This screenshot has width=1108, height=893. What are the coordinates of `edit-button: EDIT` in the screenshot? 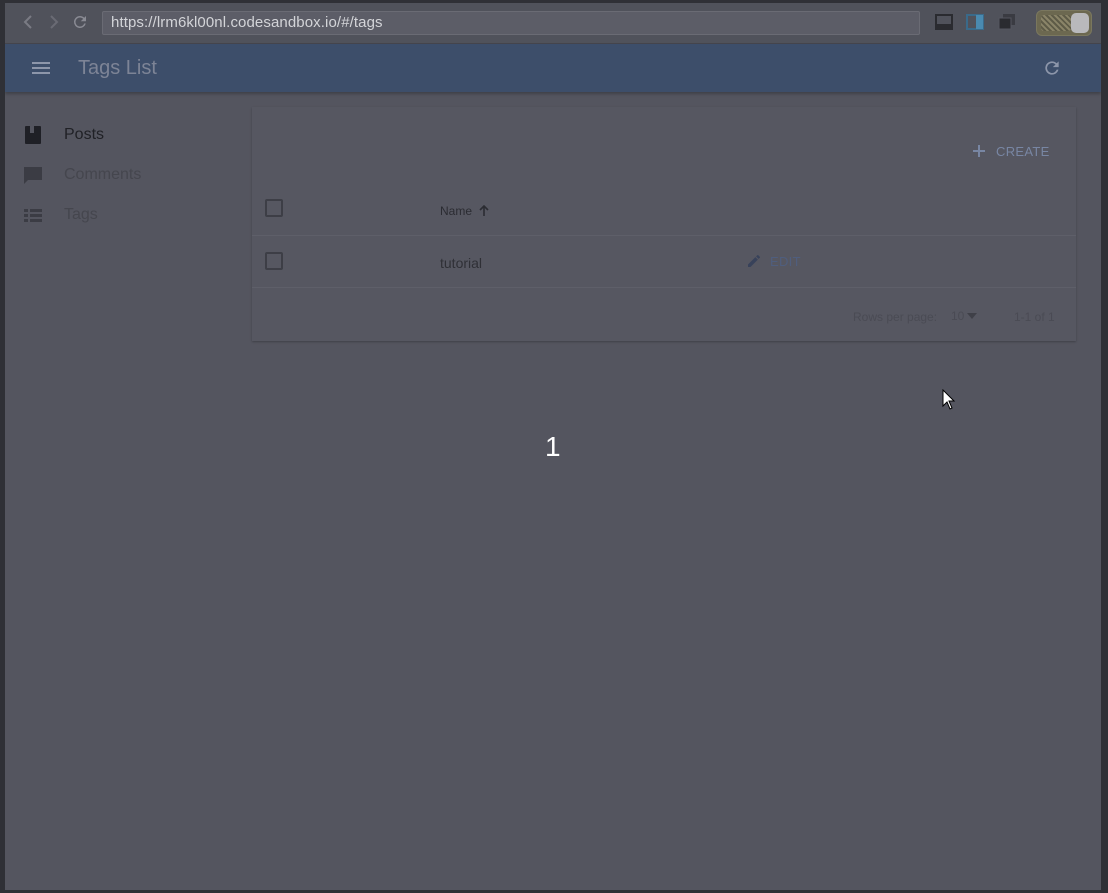 It's located at (773, 261).